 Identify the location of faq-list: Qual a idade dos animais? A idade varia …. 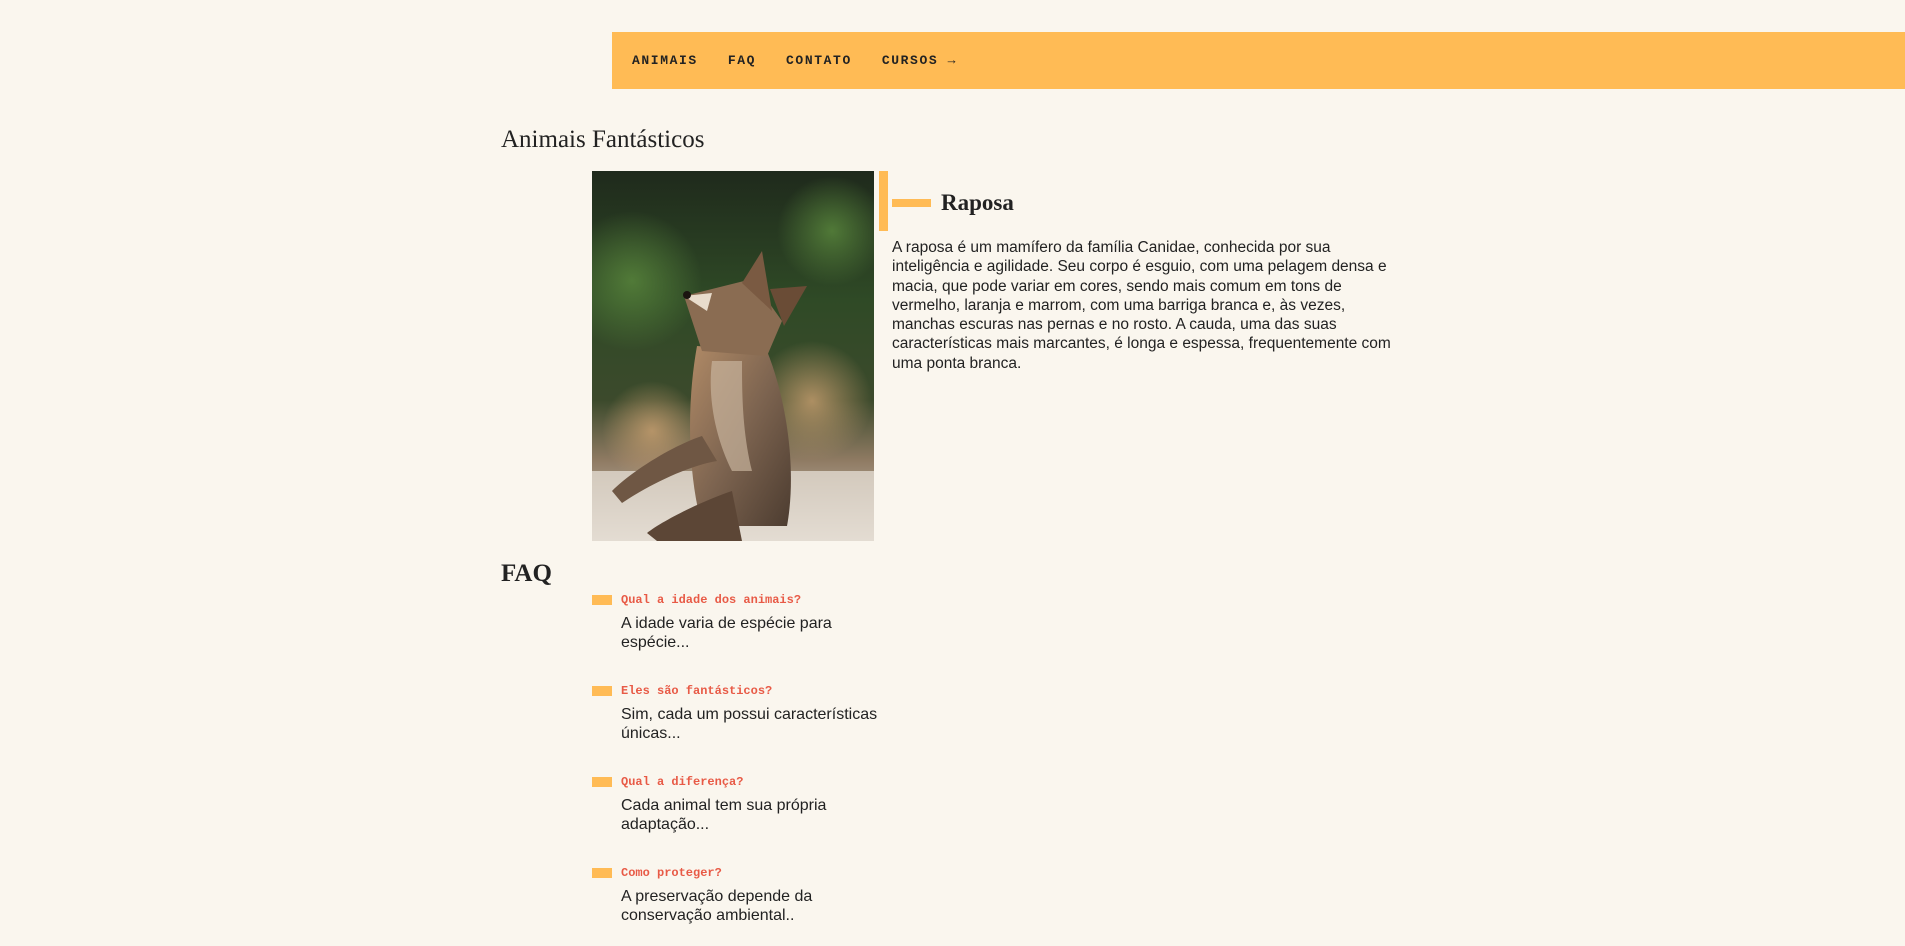
(742, 768).